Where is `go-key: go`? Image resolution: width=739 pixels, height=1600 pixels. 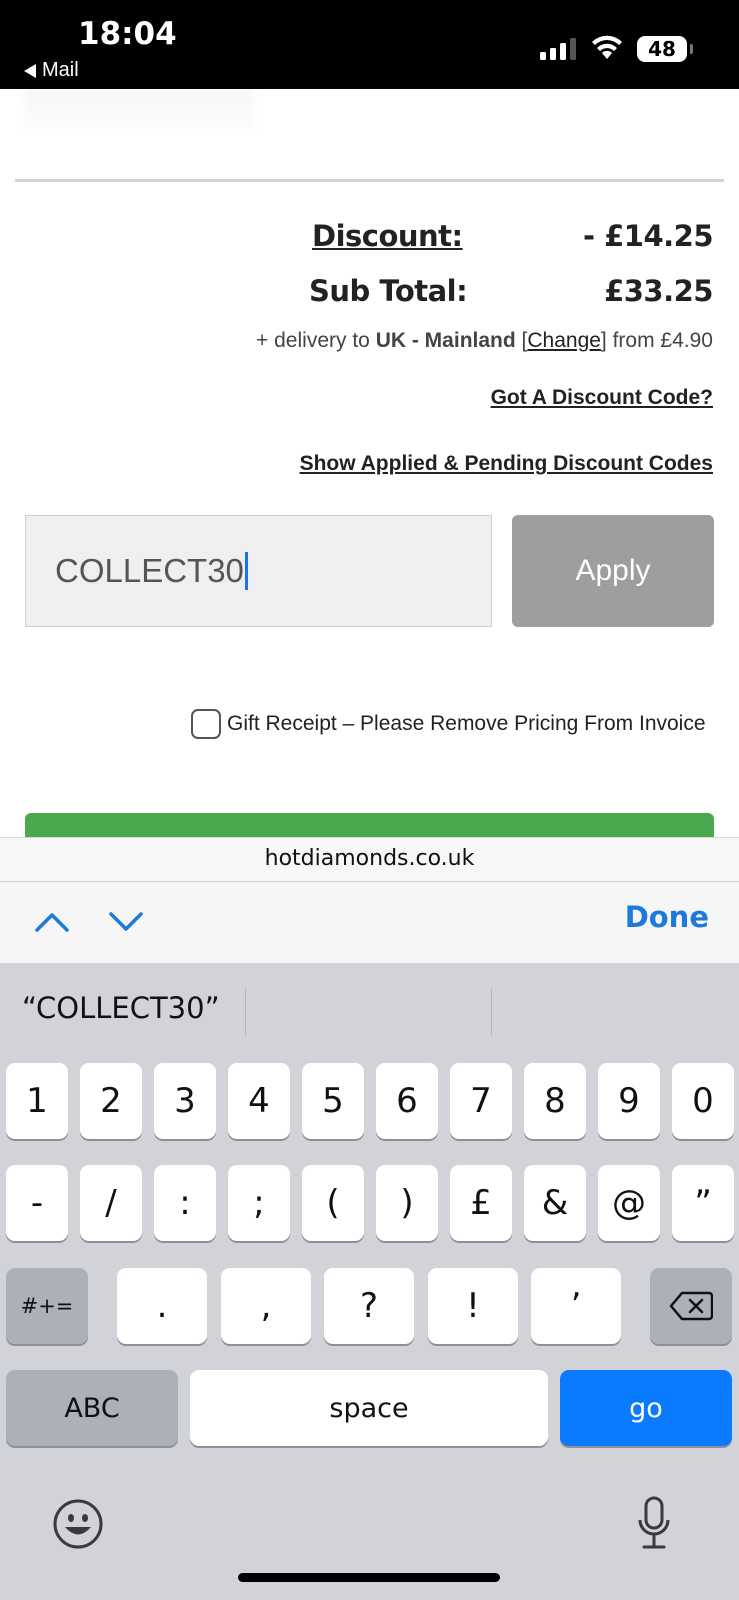 go-key: go is located at coordinates (646, 1408).